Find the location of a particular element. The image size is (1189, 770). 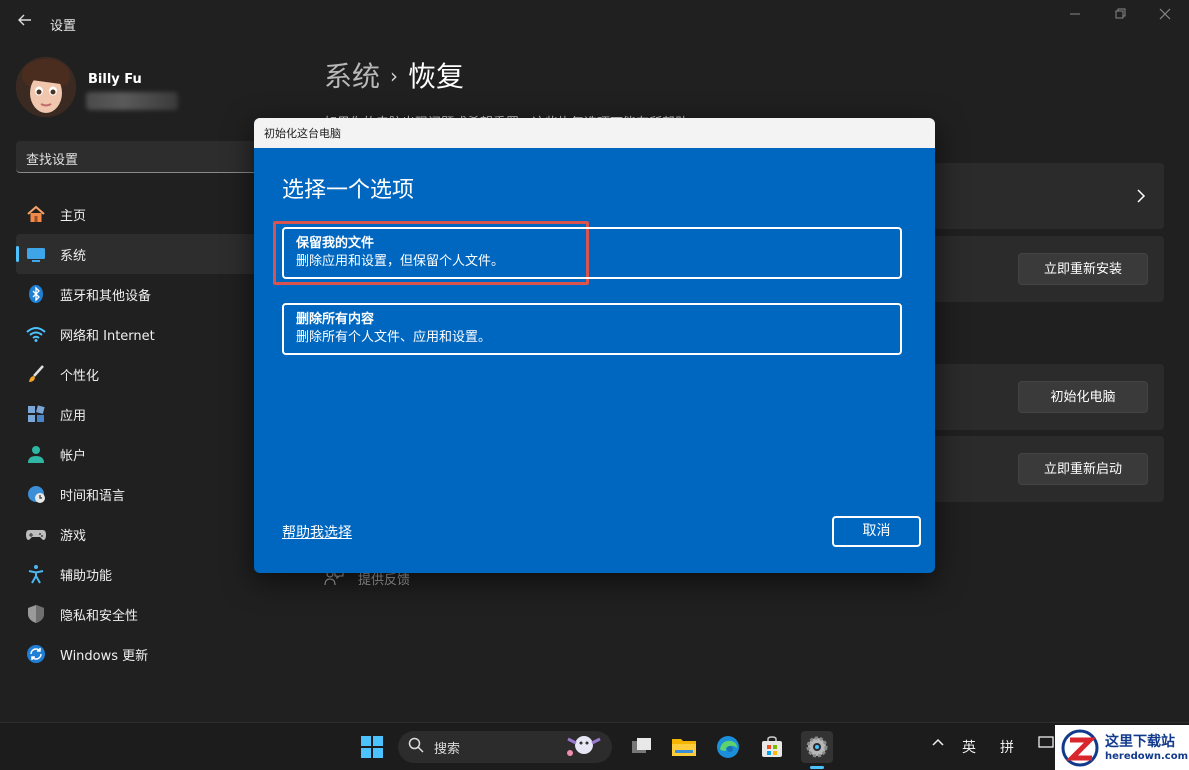

chevron-right-icon is located at coordinates (1141, 197).